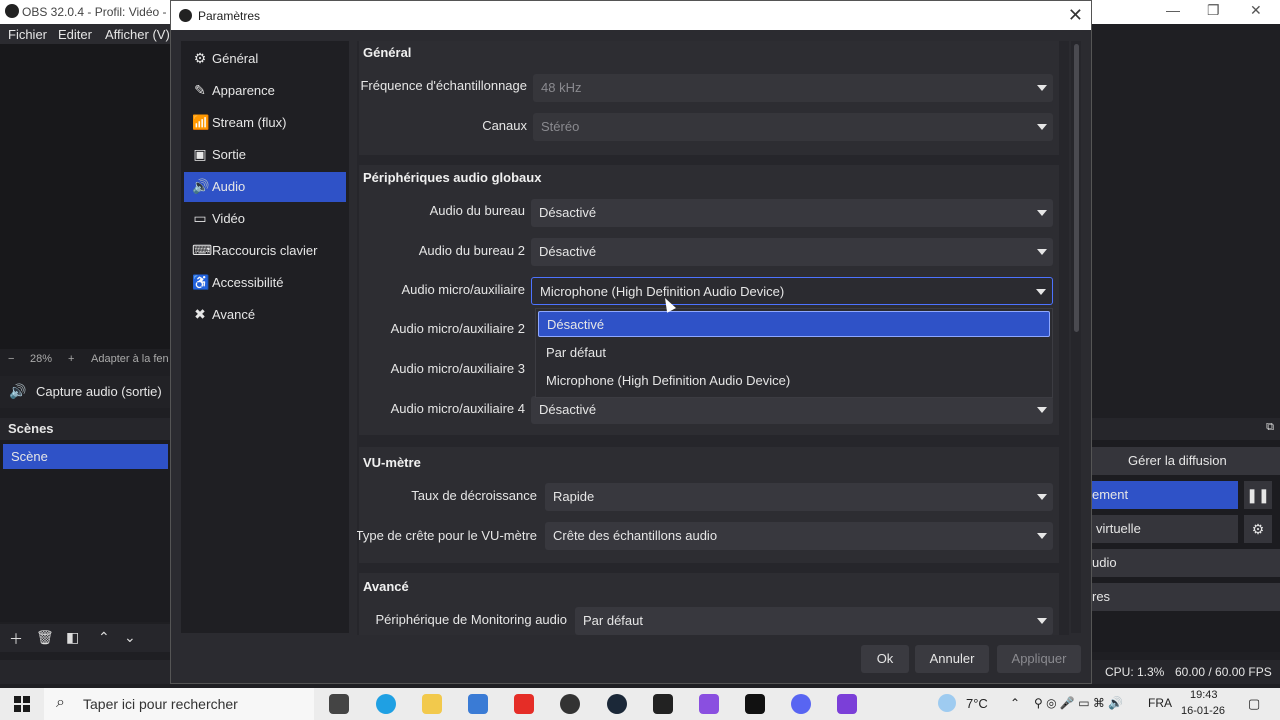 Image resolution: width=1280 pixels, height=720 pixels. What do you see at coordinates (1078, 703) in the screenshot?
I see `tray-icons: ⚲ ◎ 🎤 ▭ ⌘ 🔊` at bounding box center [1078, 703].